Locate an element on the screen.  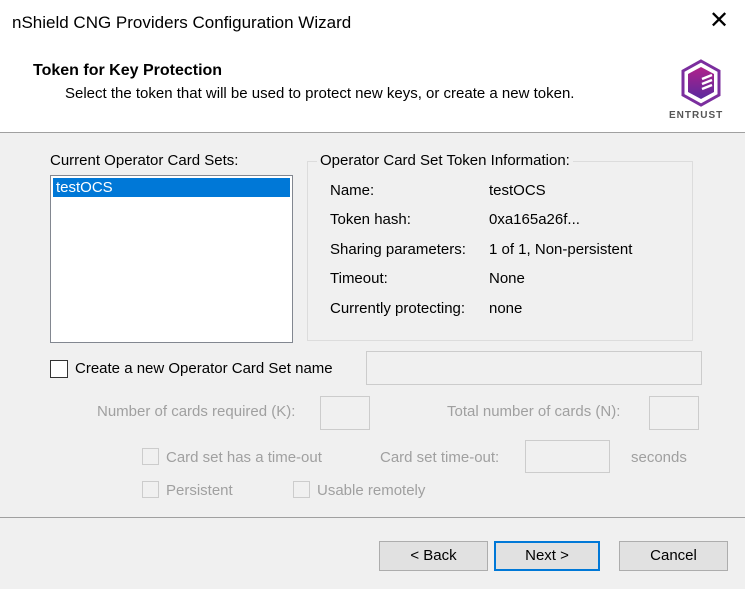
k-input is located at coordinates (345, 413).